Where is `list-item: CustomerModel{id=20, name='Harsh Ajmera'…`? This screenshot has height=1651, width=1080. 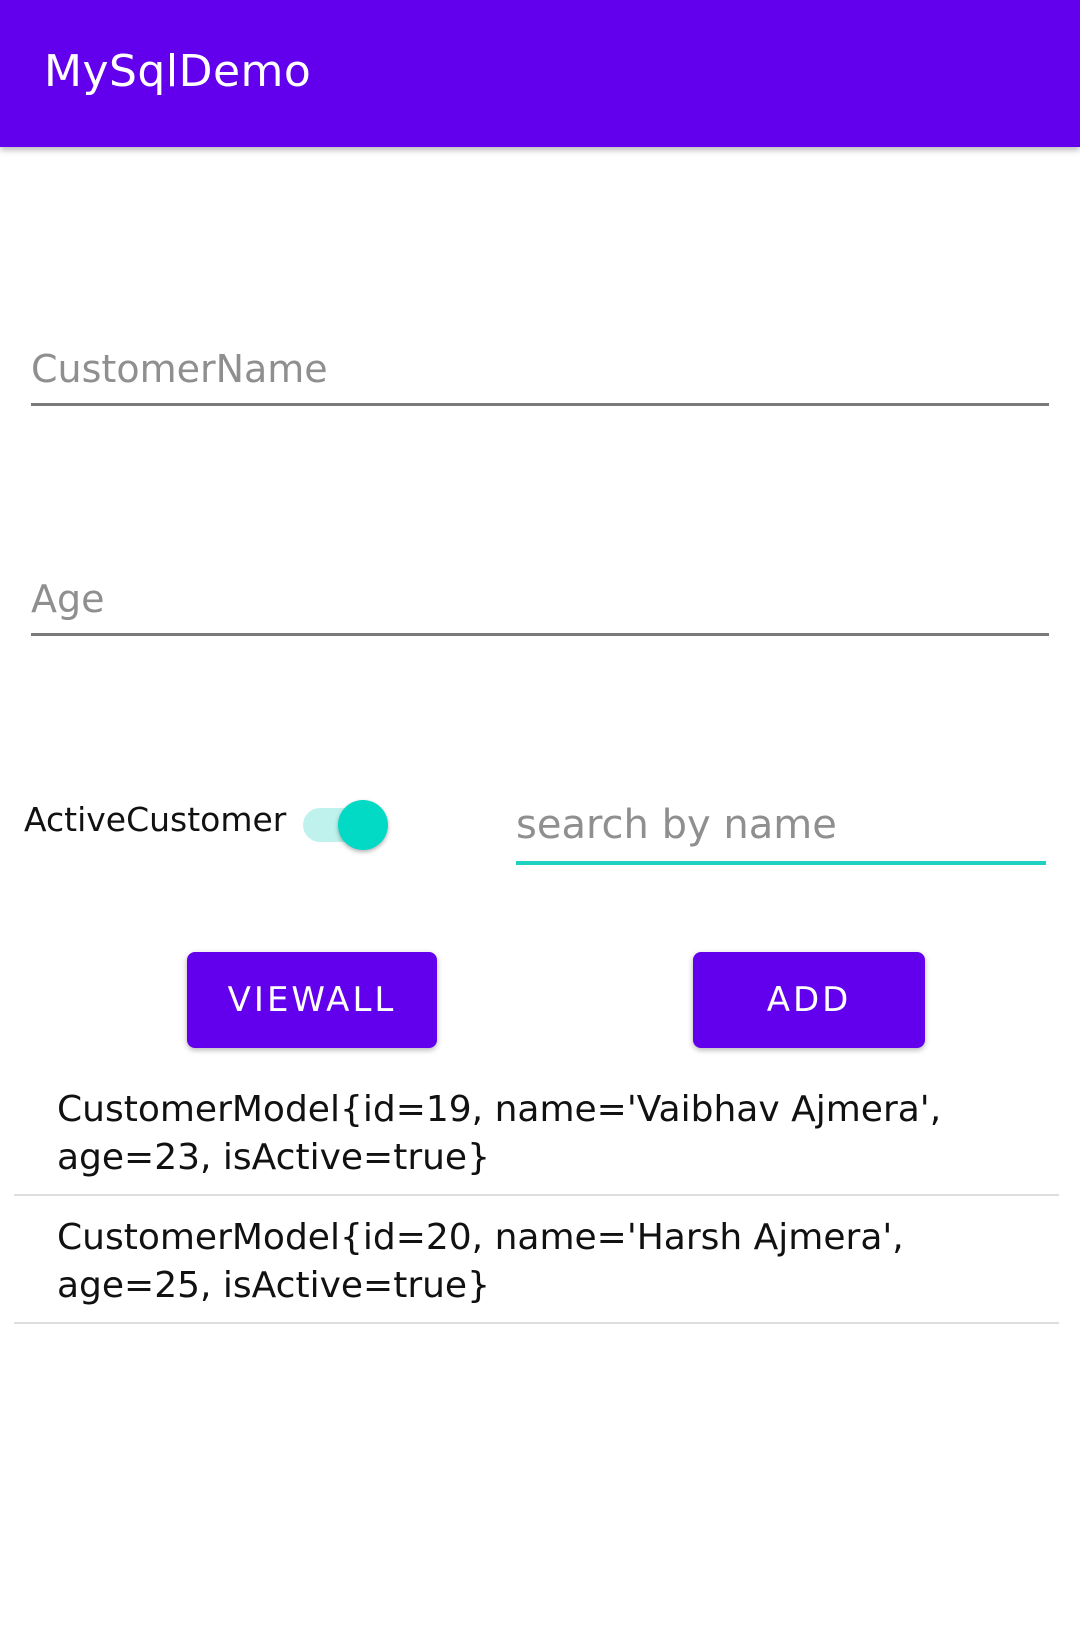 list-item: CustomerModel{id=20, name='Harsh Ajmera'… is located at coordinates (536, 1260).